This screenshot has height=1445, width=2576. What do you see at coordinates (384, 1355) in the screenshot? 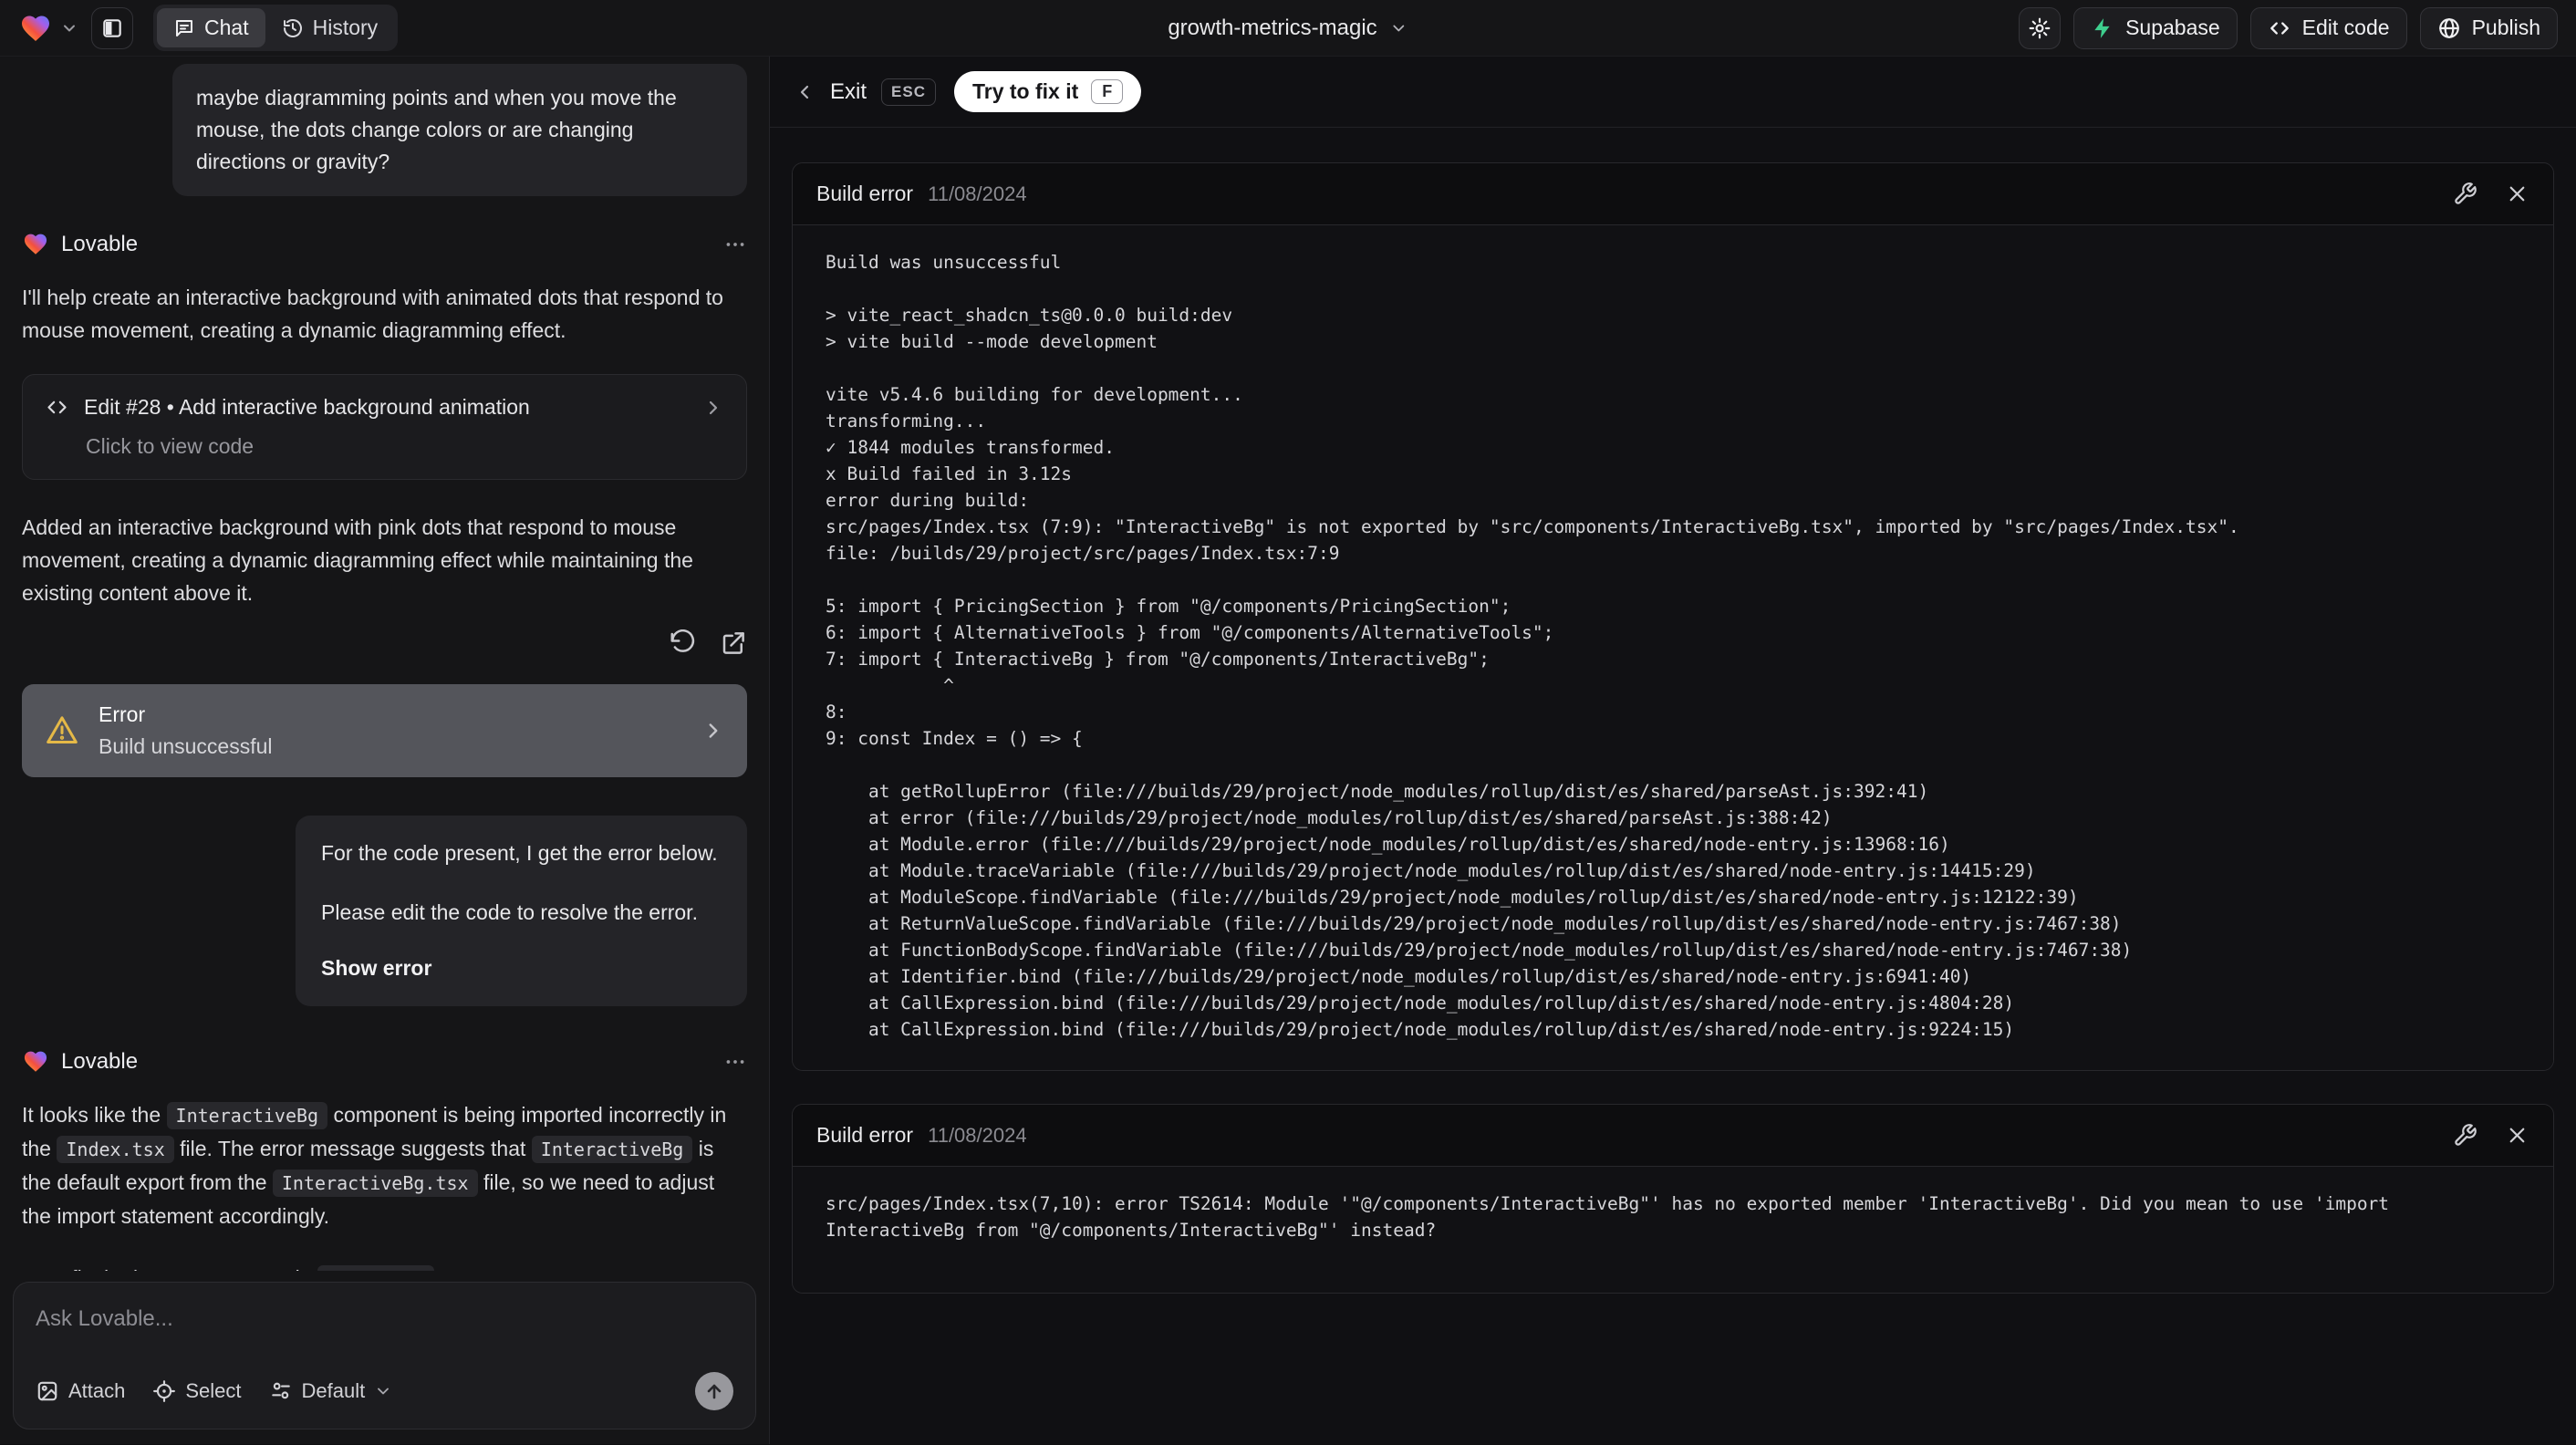
I see `chat-input-box: Ask Lovable... Attach Select Default` at bounding box center [384, 1355].